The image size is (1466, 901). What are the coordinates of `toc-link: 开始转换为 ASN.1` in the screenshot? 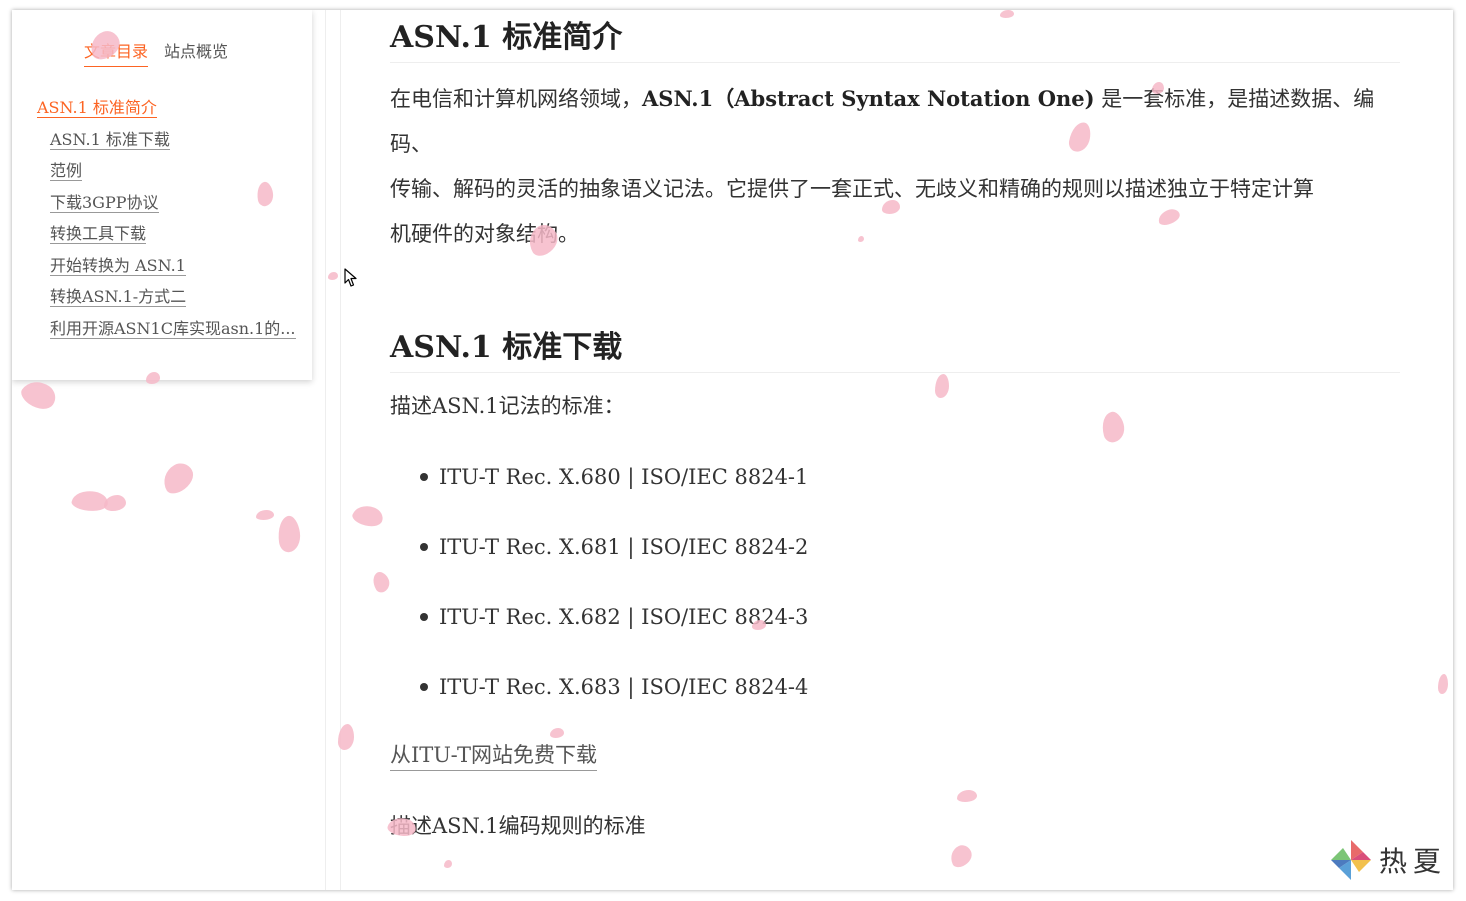 It's located at (118, 265).